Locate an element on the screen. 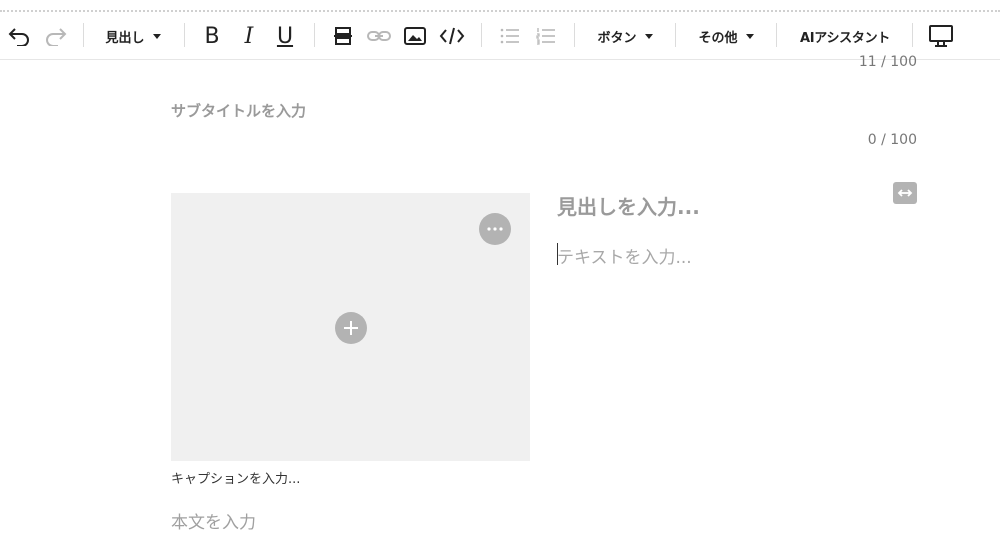  image-icon is located at coordinates (415, 36).